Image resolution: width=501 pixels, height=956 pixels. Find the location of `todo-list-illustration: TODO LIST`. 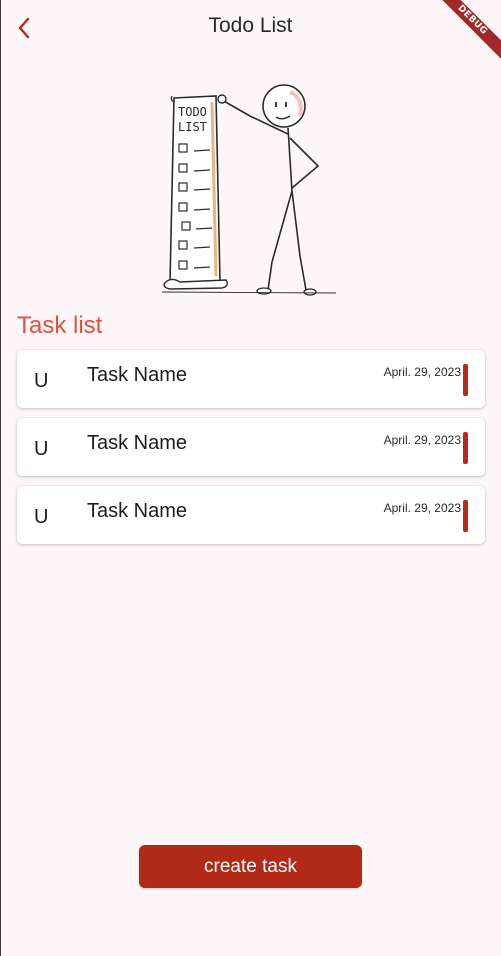

todo-list-illustration: TODO LIST is located at coordinates (250, 189).